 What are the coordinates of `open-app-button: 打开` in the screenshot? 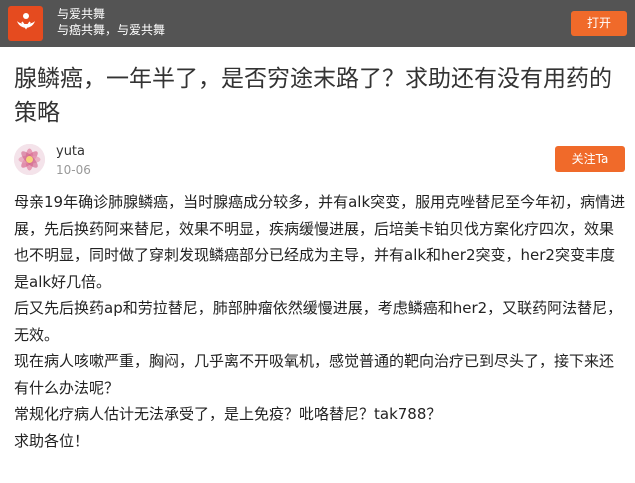 It's located at (599, 23).